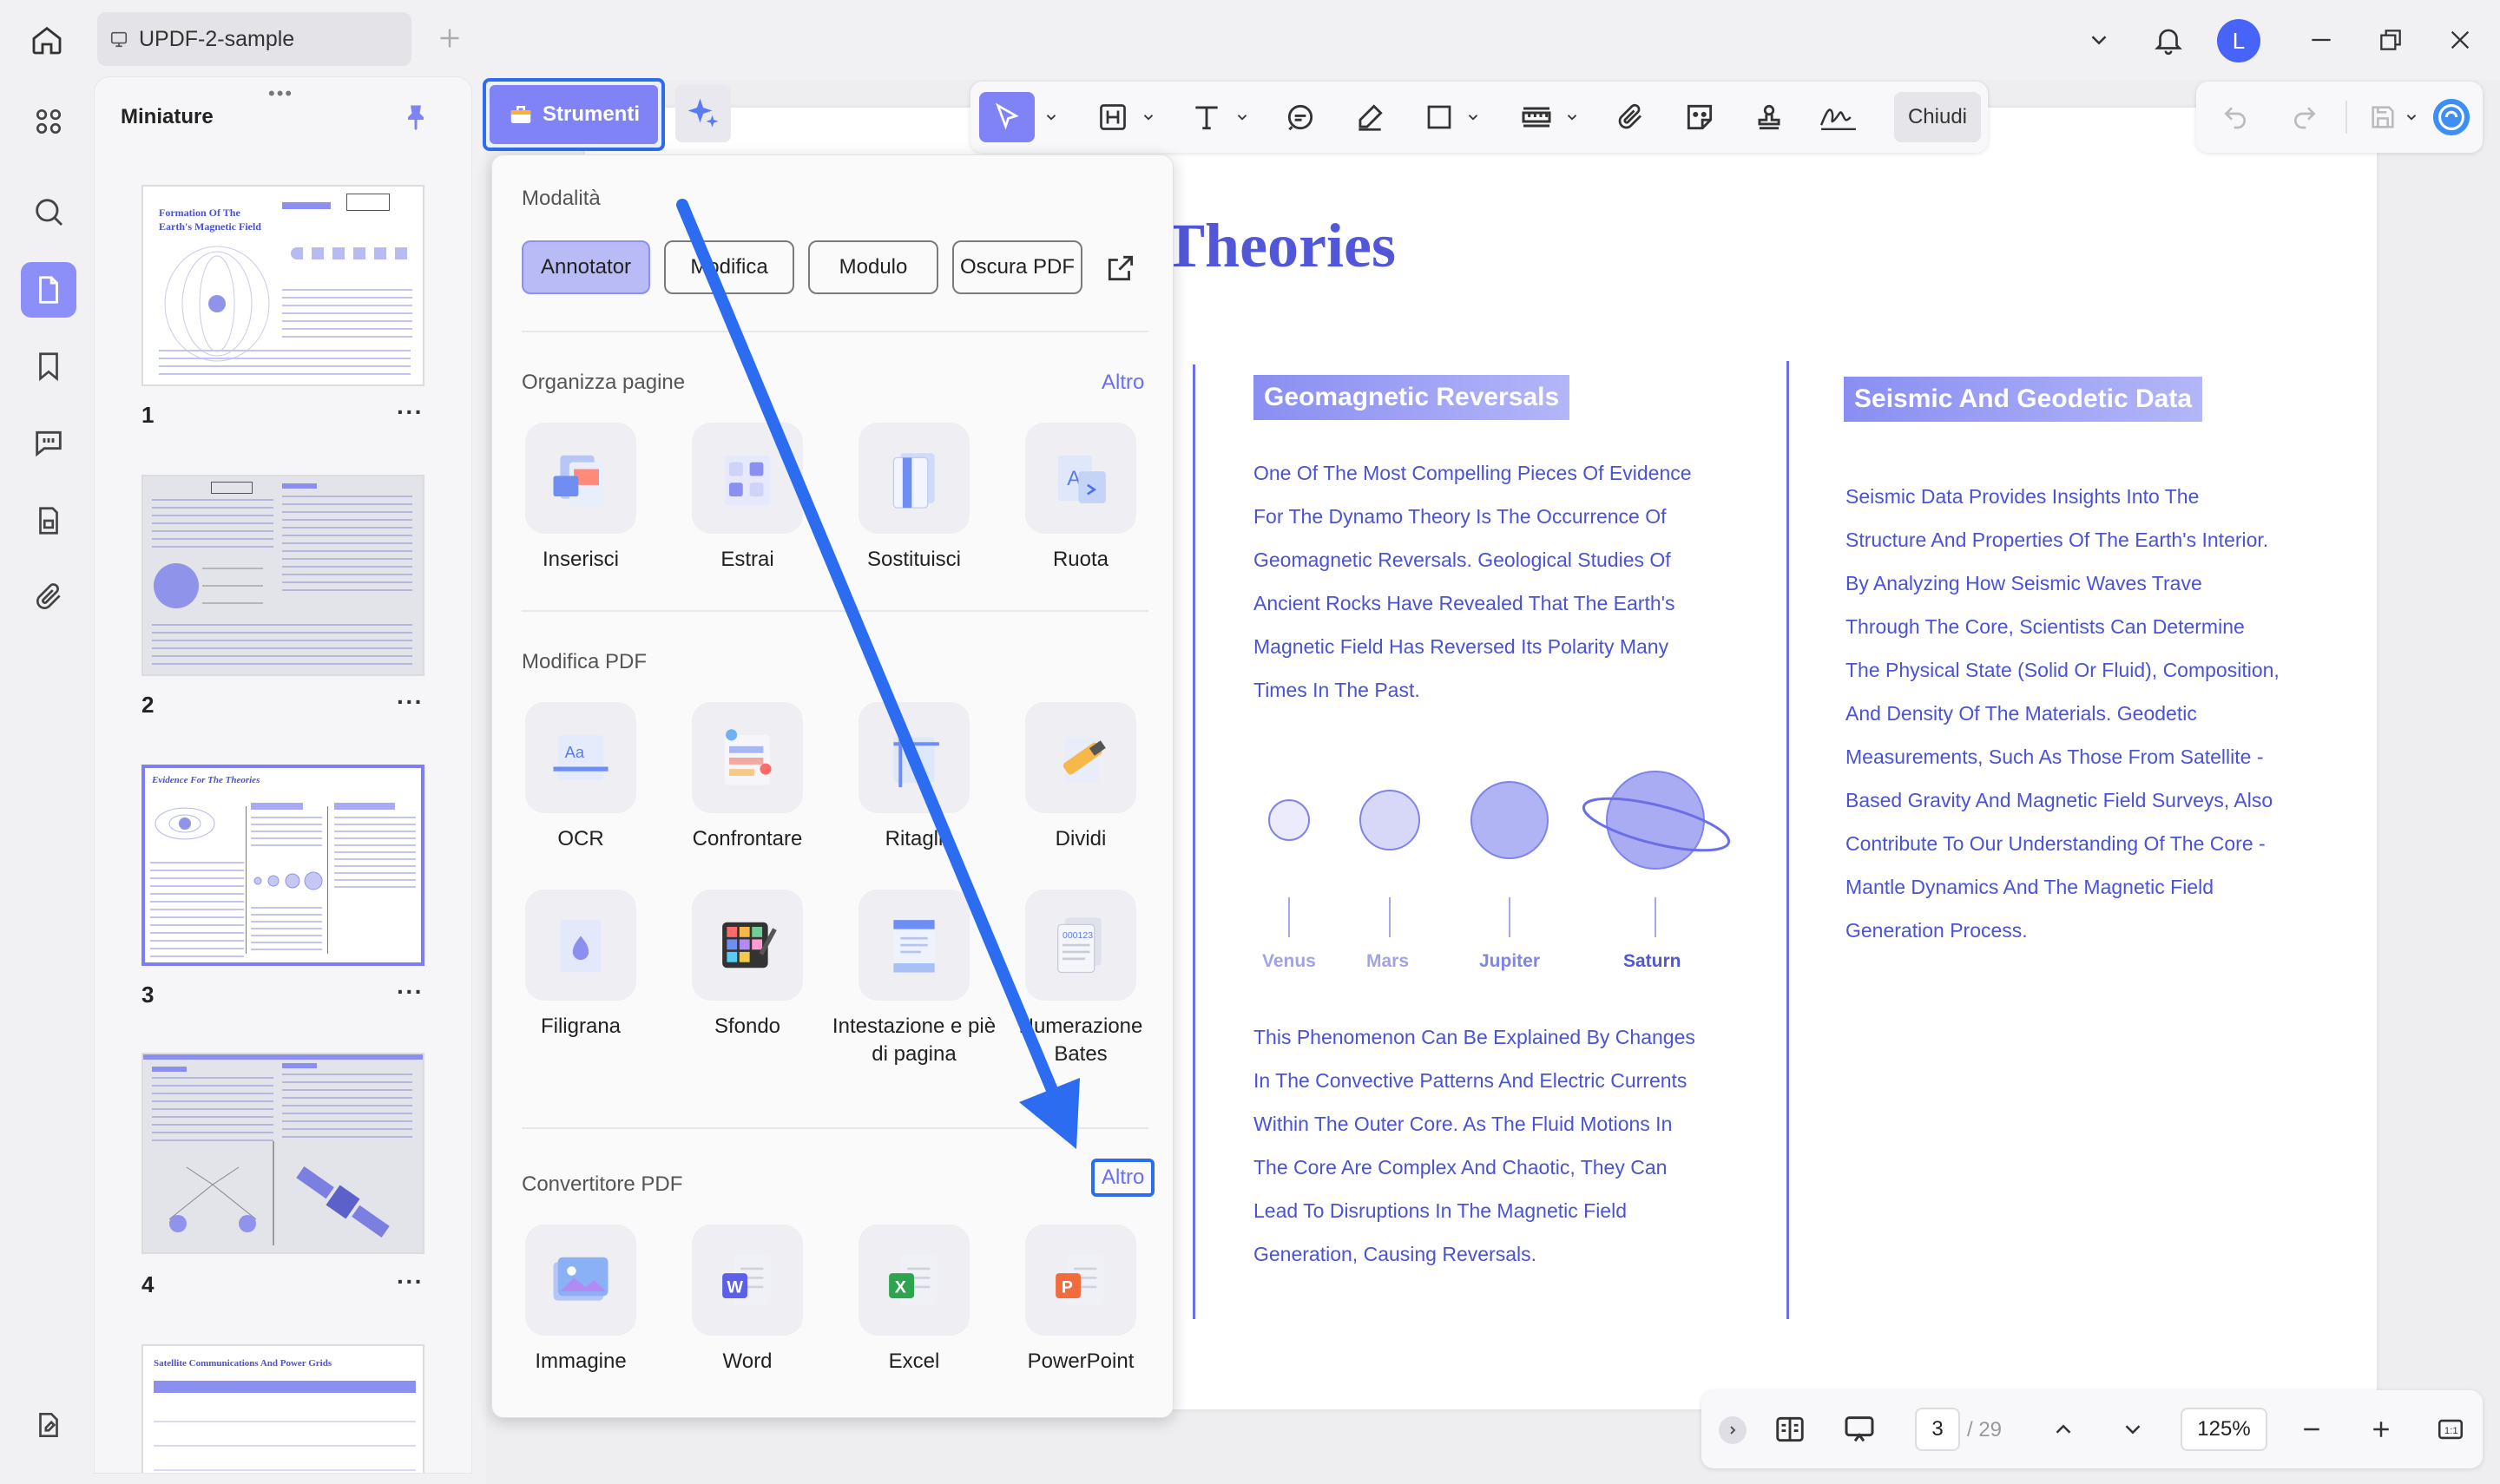 Image resolution: width=2500 pixels, height=1484 pixels. What do you see at coordinates (703, 113) in the screenshot?
I see `ai-assistant-sparkle-icon` at bounding box center [703, 113].